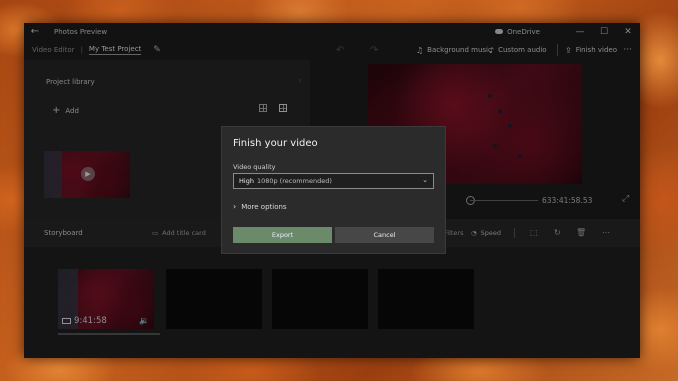 Image resolution: width=678 pixels, height=381 pixels. What do you see at coordinates (294, 181) in the screenshot?
I see `quality-value-detail: 1080p (recommended)` at bounding box center [294, 181].